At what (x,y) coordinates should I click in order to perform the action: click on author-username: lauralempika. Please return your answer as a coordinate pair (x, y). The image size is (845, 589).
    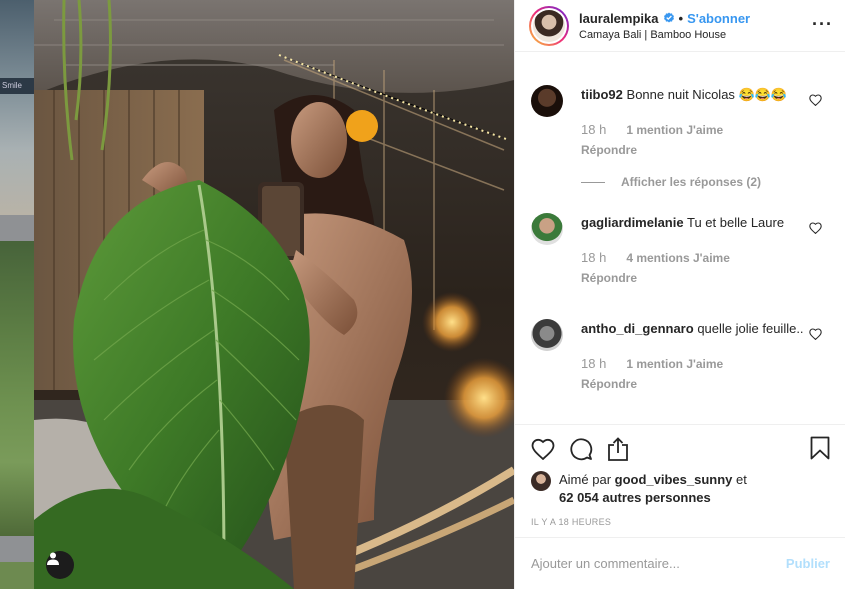
    Looking at the image, I should click on (619, 18).